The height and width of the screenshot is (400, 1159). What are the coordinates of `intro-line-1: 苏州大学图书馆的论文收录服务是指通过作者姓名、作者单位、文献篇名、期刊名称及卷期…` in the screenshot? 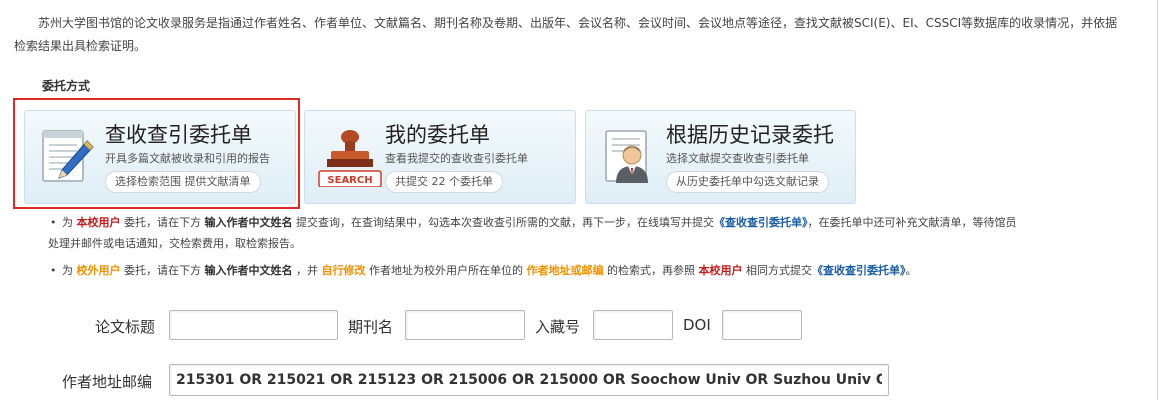 It's located at (578, 23).